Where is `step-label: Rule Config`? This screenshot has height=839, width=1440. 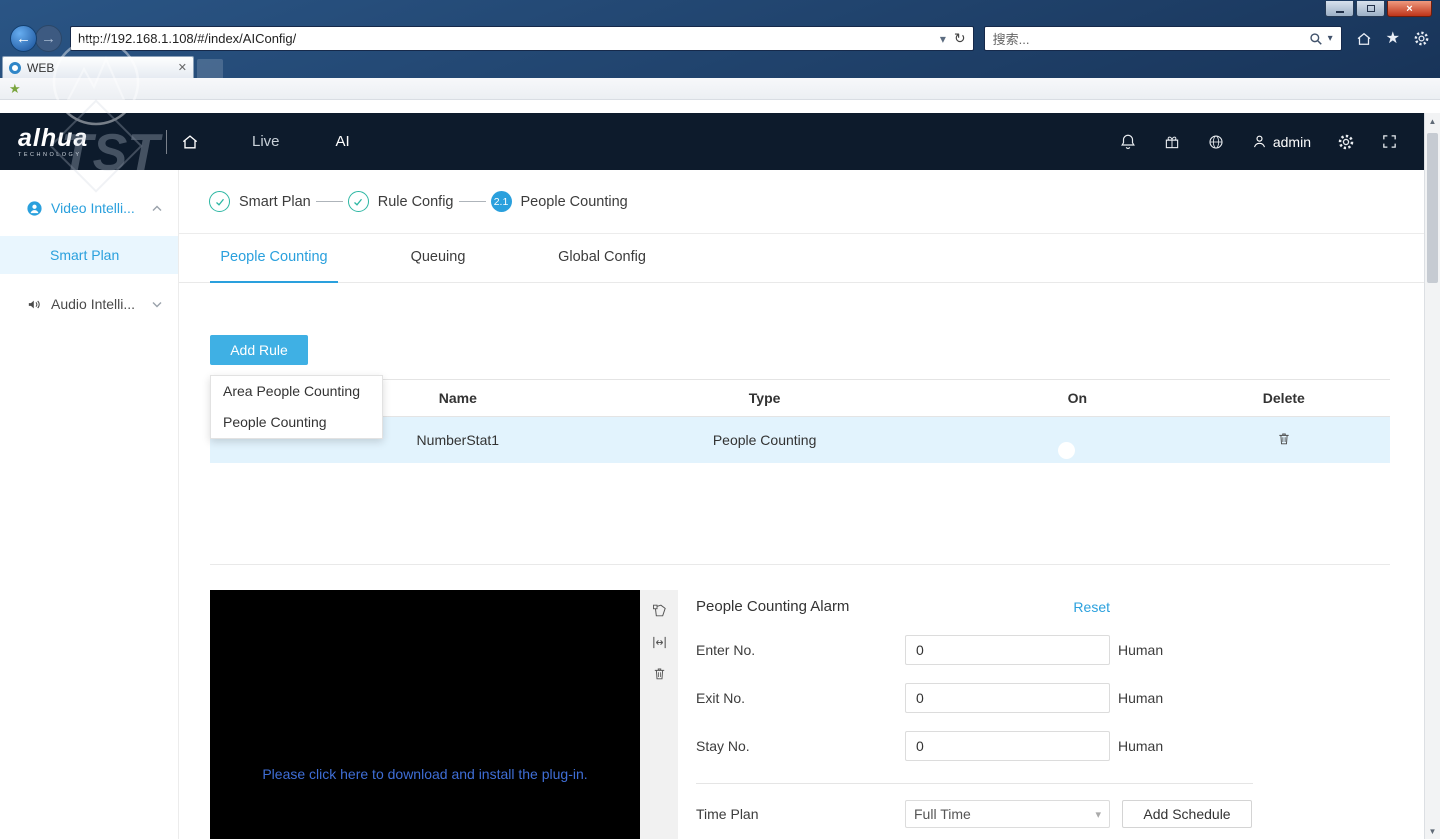 step-label: Rule Config is located at coordinates (415, 201).